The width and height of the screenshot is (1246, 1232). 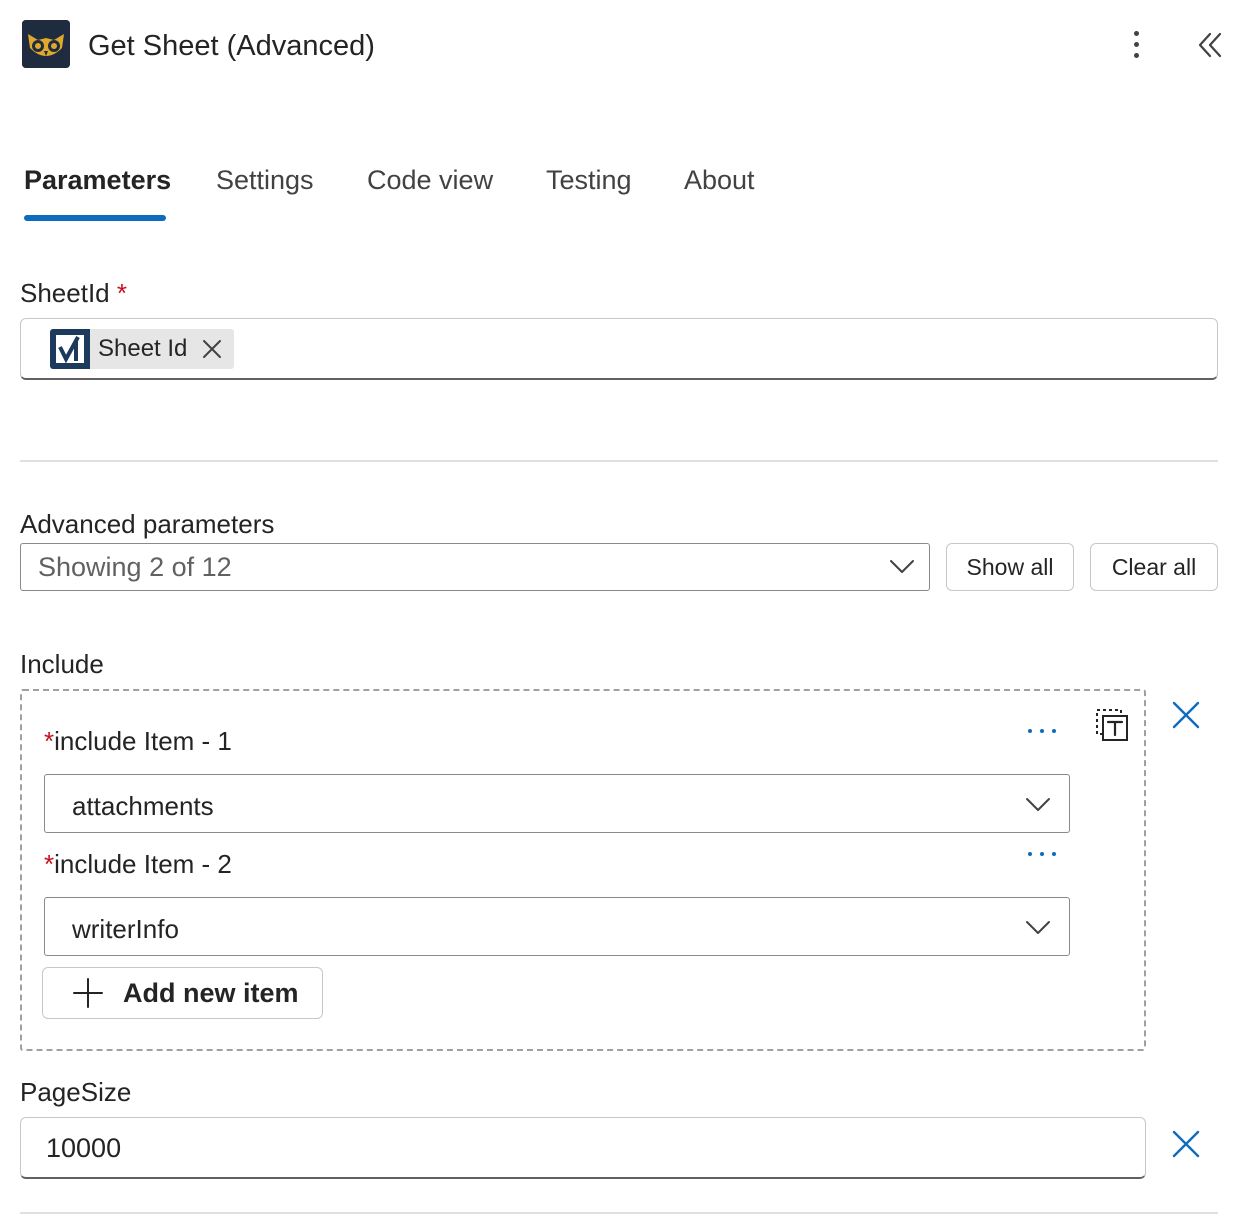 I want to click on tab-settings: Settings, so click(x=265, y=180).